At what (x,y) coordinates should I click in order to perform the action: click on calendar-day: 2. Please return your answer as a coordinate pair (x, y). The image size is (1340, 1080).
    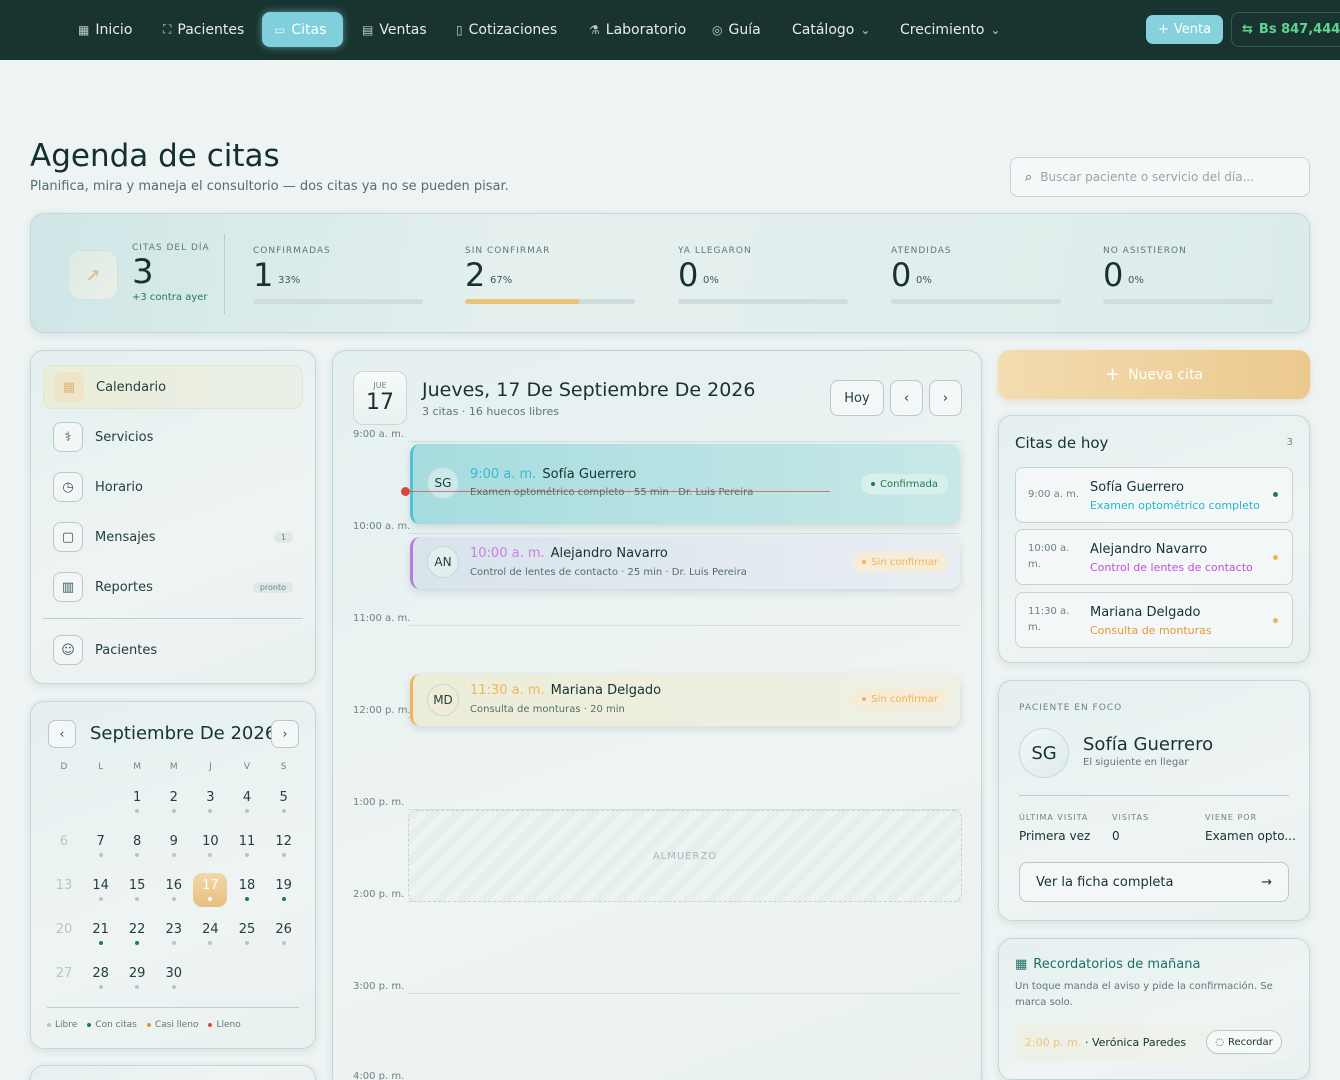
    Looking at the image, I should click on (174, 802).